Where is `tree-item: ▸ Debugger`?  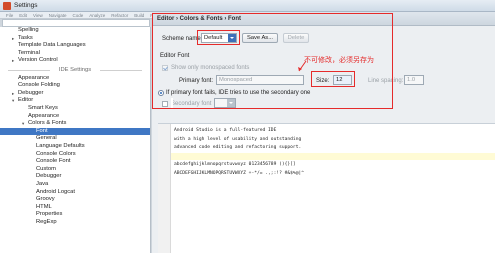
tree-item: ▸ Debugger is located at coordinates (75, 94).